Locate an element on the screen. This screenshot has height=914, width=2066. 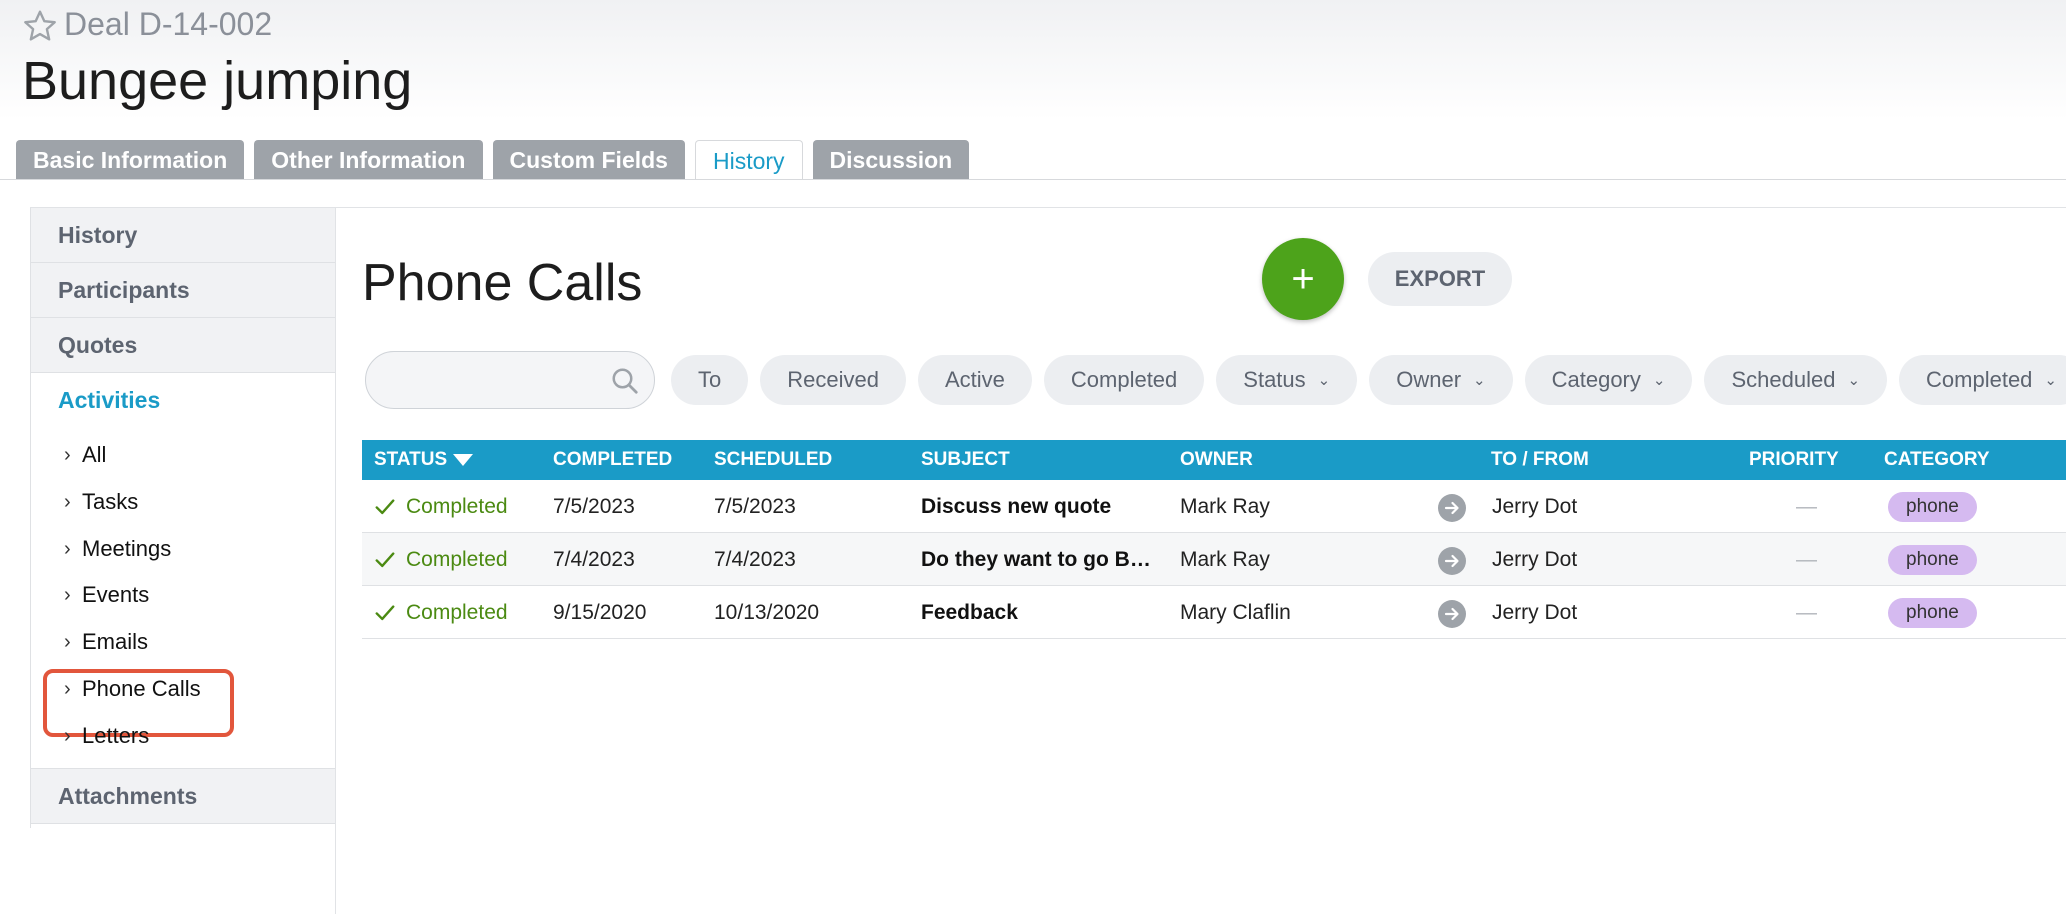
column-header-priority: PRIORITY is located at coordinates (1794, 460).